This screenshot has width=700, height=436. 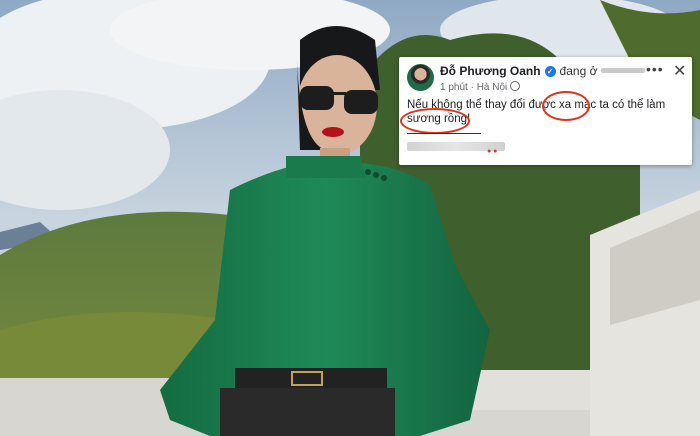 I want to click on status-text: đang ở, so click(x=578, y=71).